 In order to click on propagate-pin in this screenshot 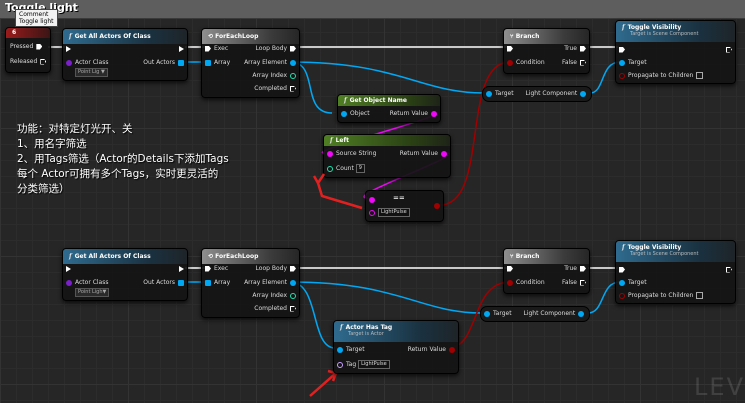, I will do `click(622, 295)`.